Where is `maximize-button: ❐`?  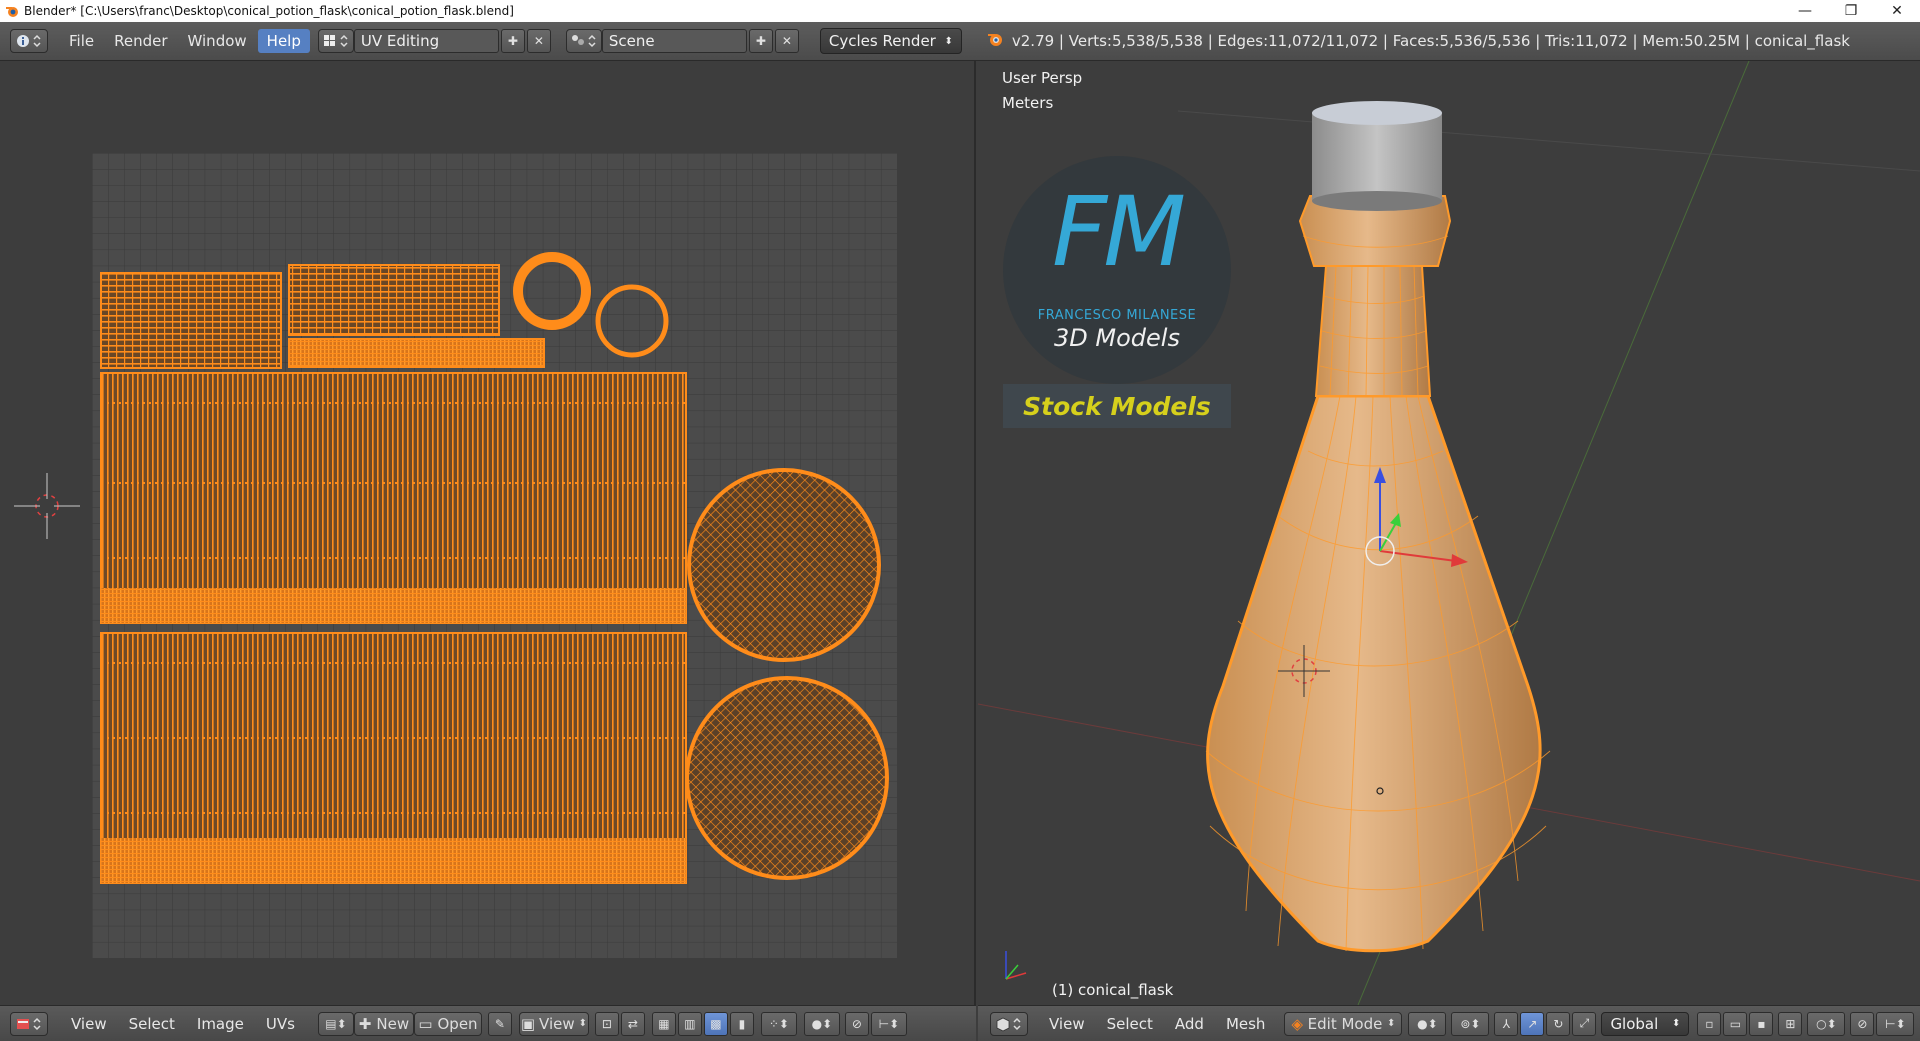
maximize-button: ❐ is located at coordinates (1851, 11).